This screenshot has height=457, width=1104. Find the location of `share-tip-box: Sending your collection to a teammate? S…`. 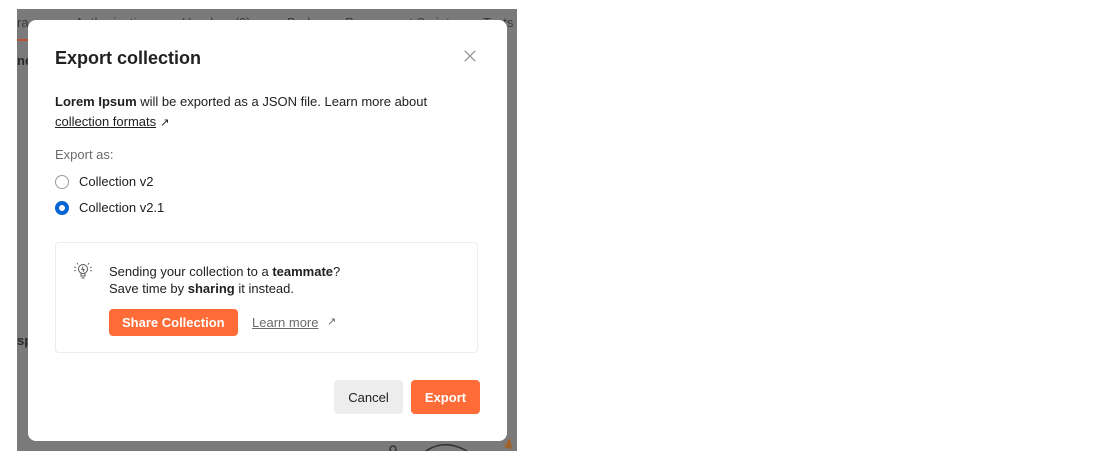

share-tip-box: Sending your collection to a teammate? S… is located at coordinates (266, 297).